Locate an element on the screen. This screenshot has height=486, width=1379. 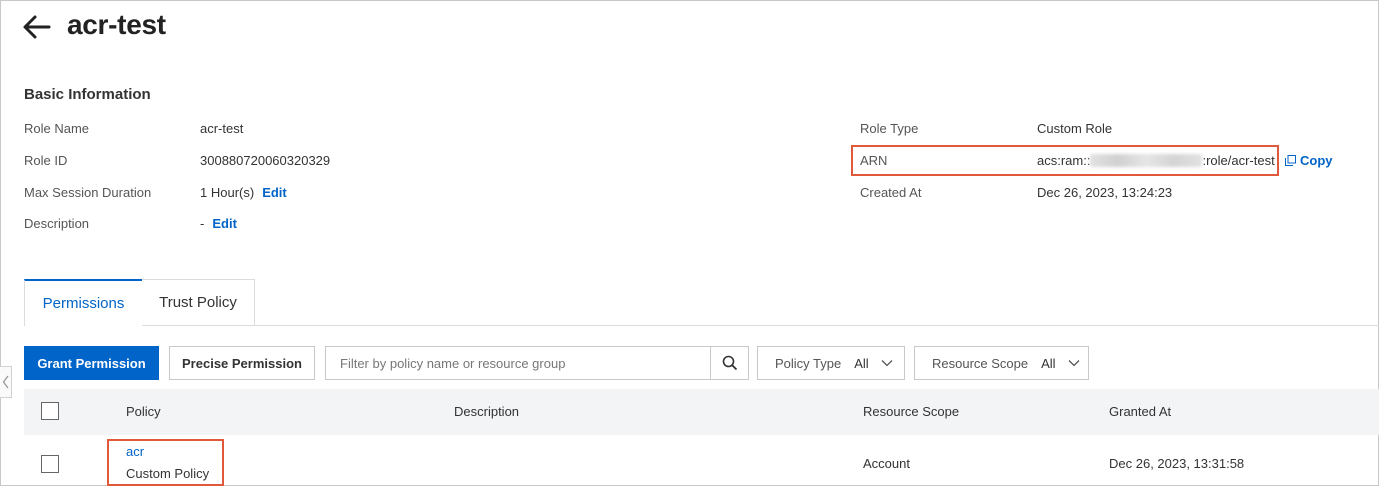
chevron-left-icon is located at coordinates (5, 382).